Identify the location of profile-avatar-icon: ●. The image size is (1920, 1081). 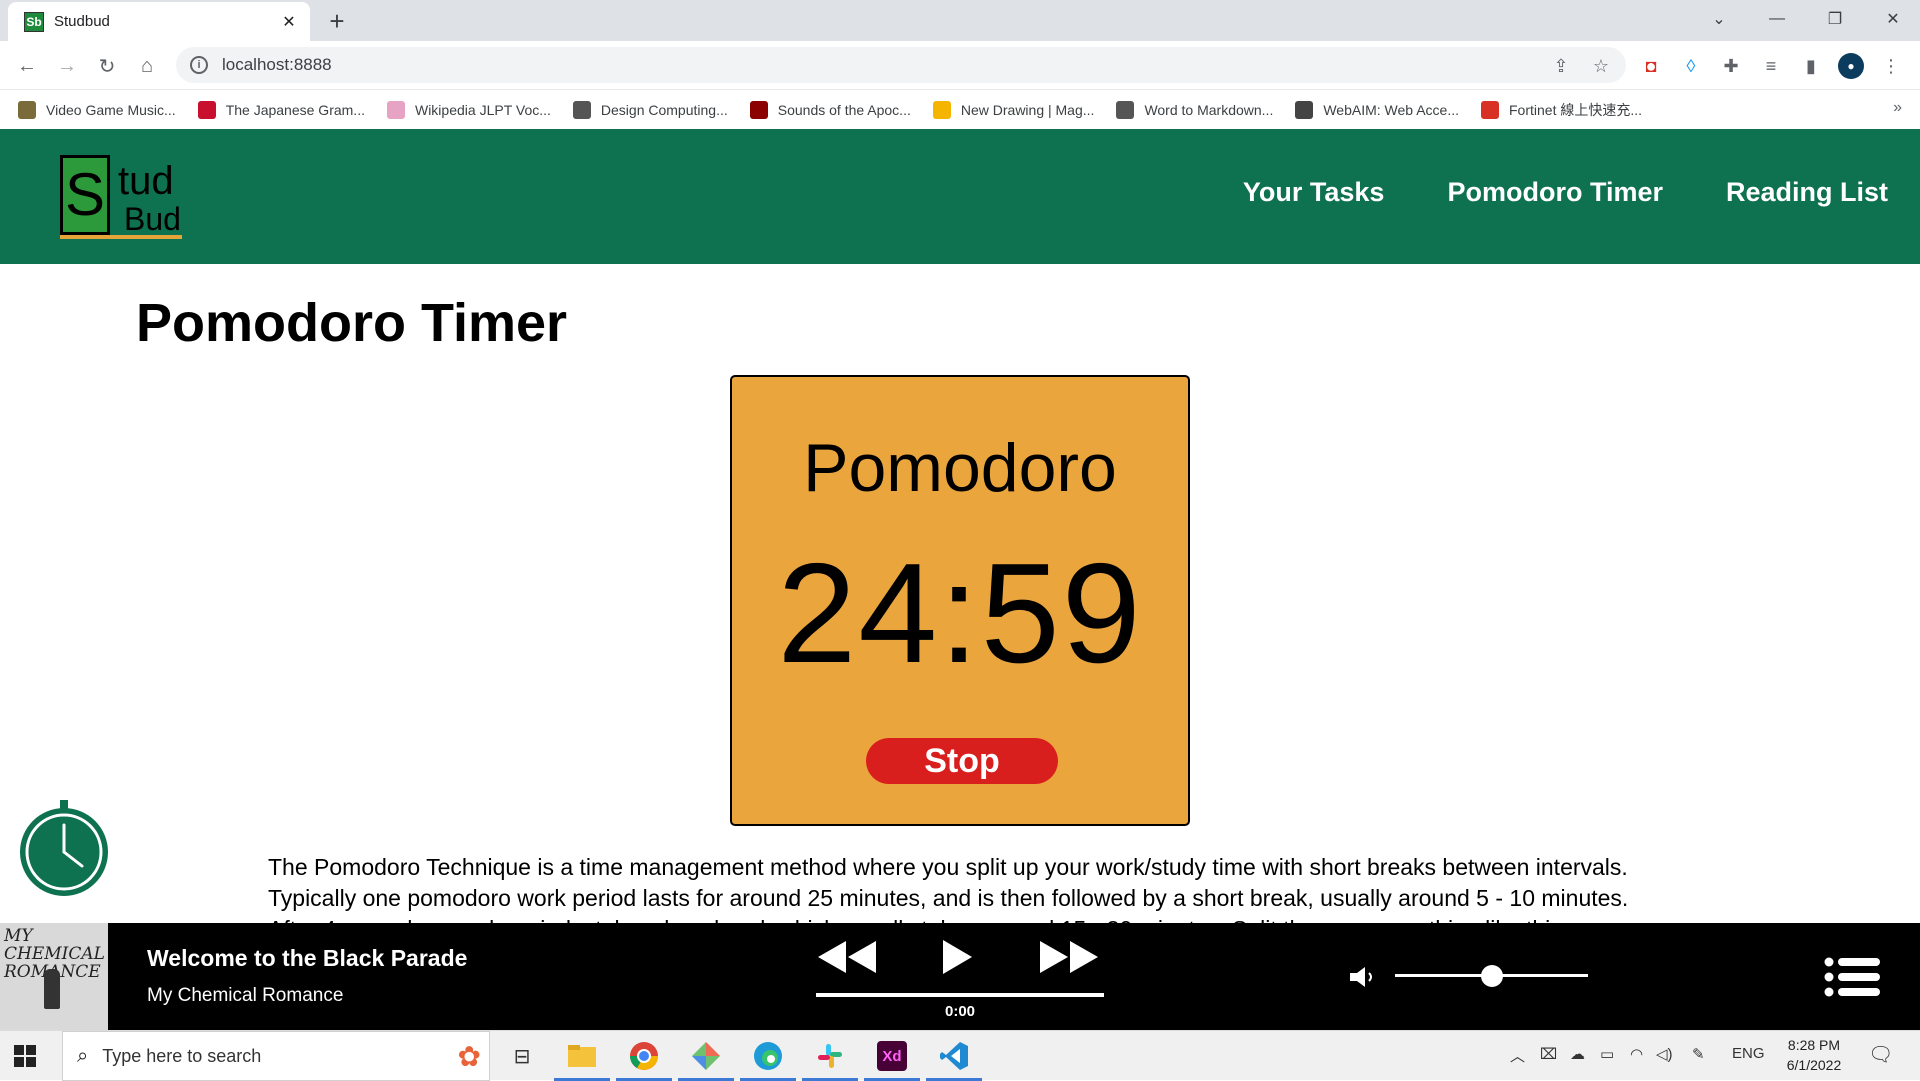
(1851, 66).